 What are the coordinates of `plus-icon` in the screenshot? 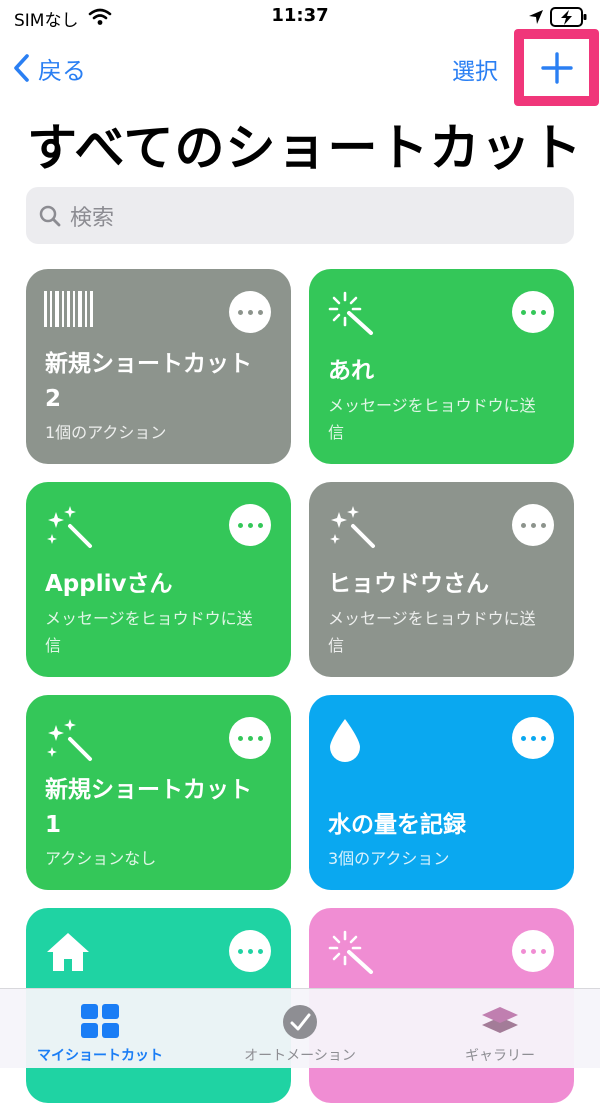 It's located at (556, 67).